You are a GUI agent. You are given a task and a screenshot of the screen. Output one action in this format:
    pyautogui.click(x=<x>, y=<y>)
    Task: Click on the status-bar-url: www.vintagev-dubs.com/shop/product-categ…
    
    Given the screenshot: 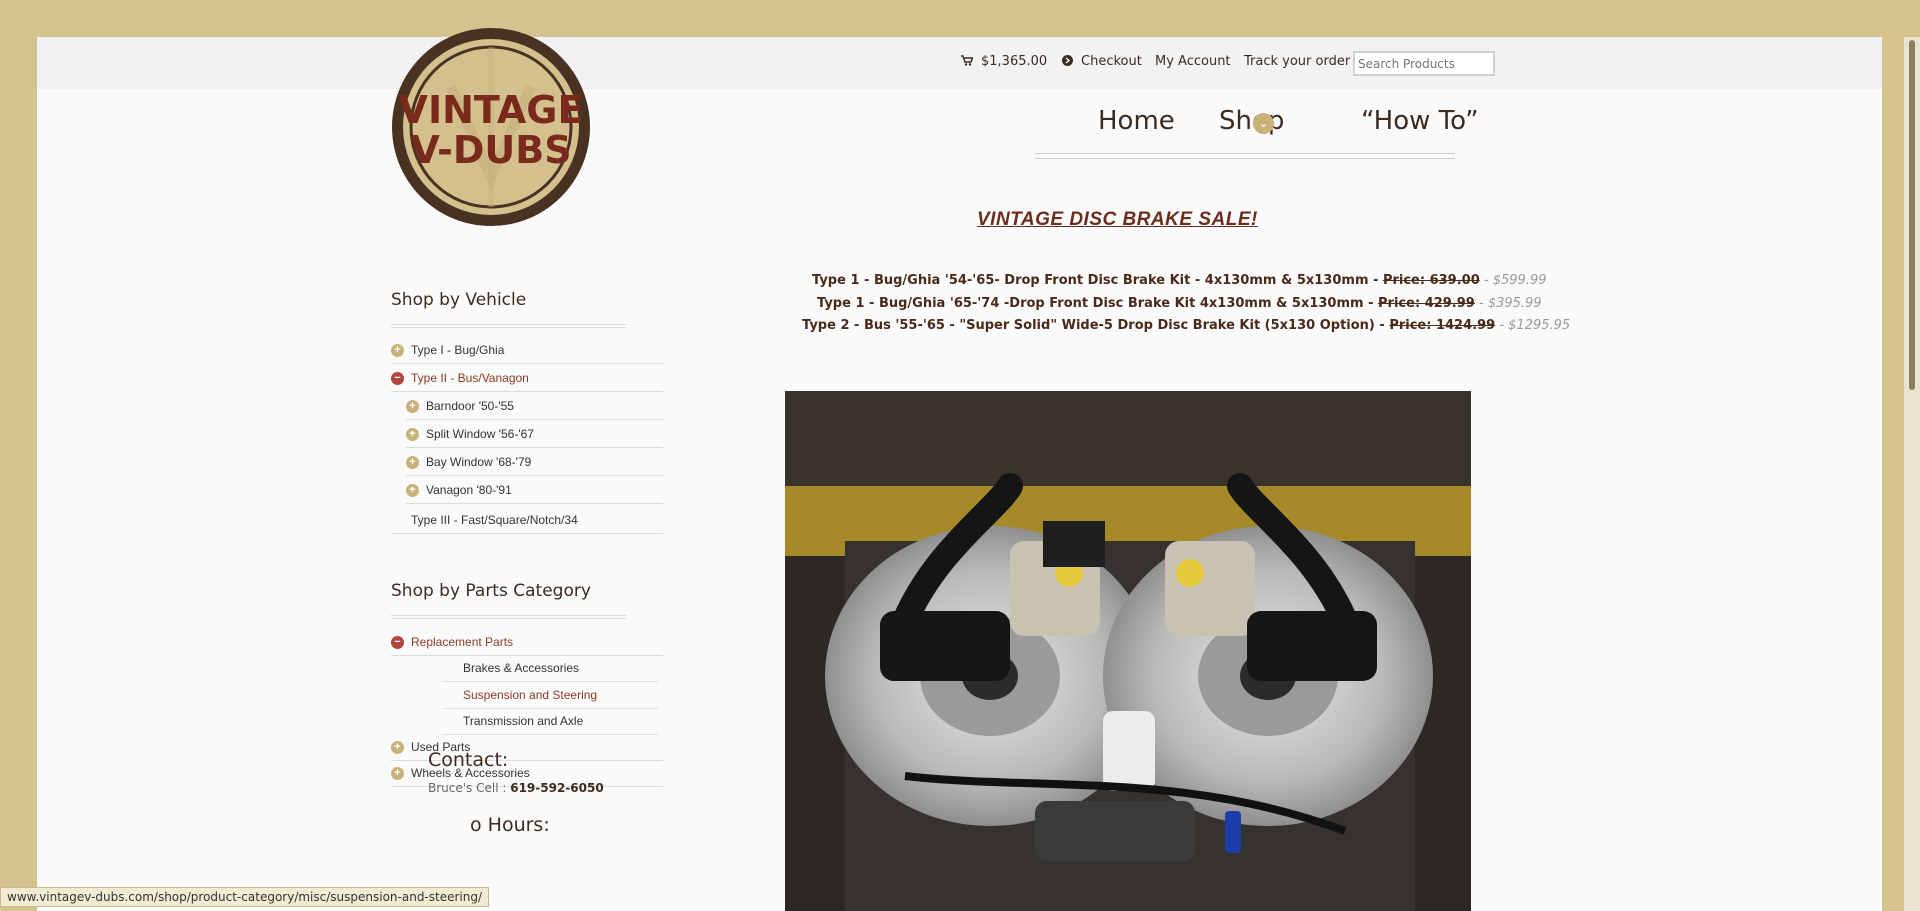 What is the action you would take?
    pyautogui.click(x=245, y=897)
    